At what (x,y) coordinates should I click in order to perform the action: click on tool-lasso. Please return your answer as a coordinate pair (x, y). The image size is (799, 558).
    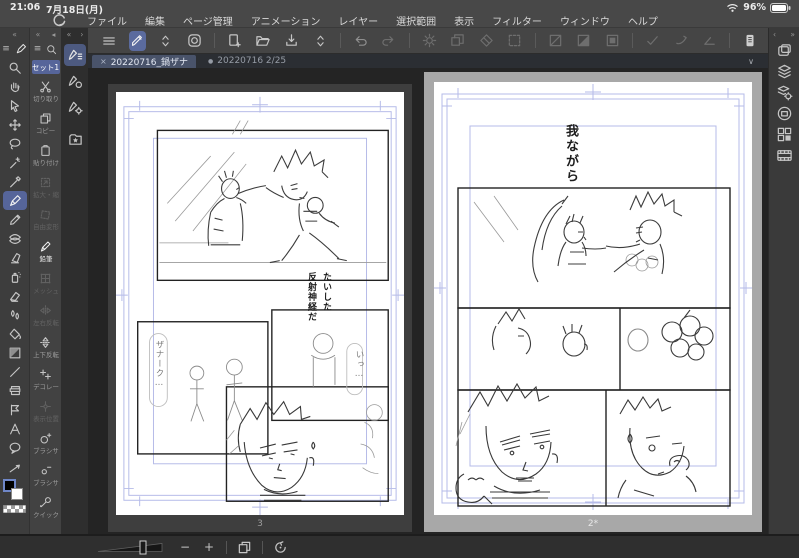
    Looking at the image, I should click on (15, 143).